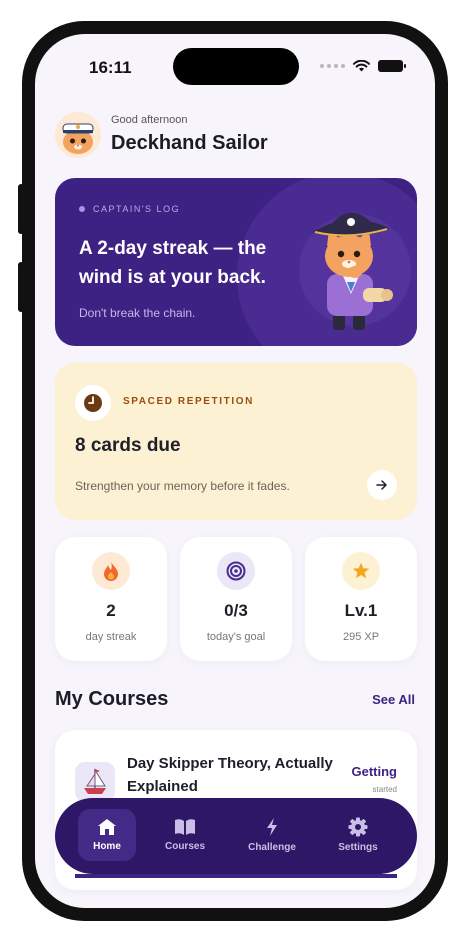  What do you see at coordinates (393, 699) in the screenshot?
I see `see-all-link: See All` at bounding box center [393, 699].